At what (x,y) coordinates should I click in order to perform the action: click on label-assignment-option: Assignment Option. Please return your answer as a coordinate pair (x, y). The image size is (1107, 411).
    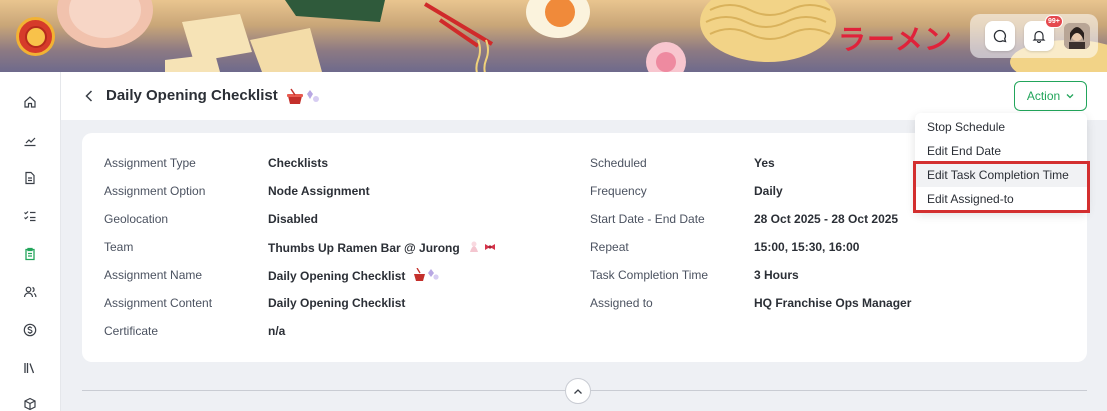
    Looking at the image, I should click on (155, 191).